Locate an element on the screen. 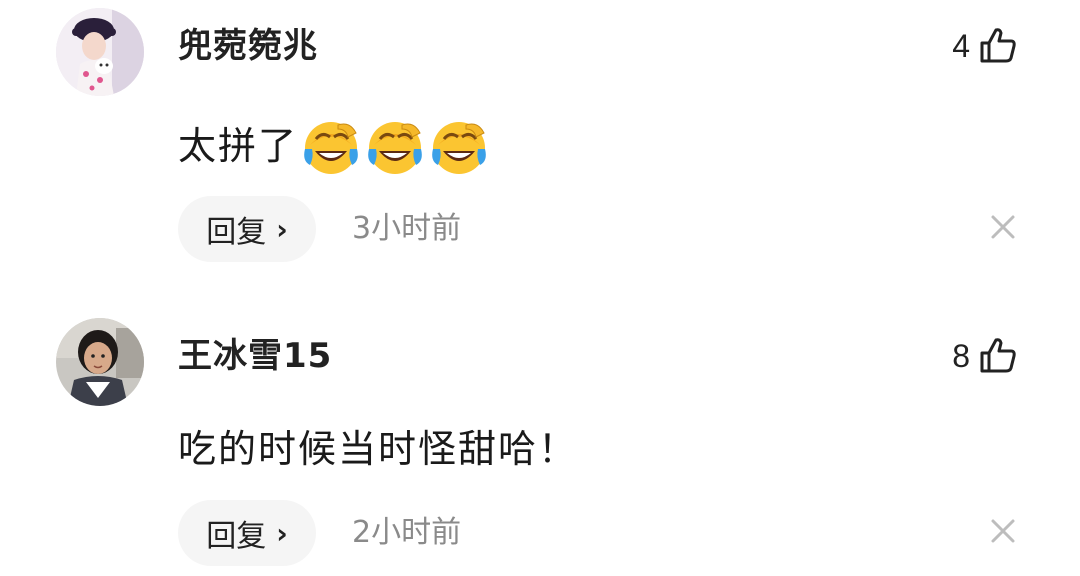 The image size is (1080, 576). comment-text: 吃的时候当时怪甜哈！ is located at coordinates (378, 449).